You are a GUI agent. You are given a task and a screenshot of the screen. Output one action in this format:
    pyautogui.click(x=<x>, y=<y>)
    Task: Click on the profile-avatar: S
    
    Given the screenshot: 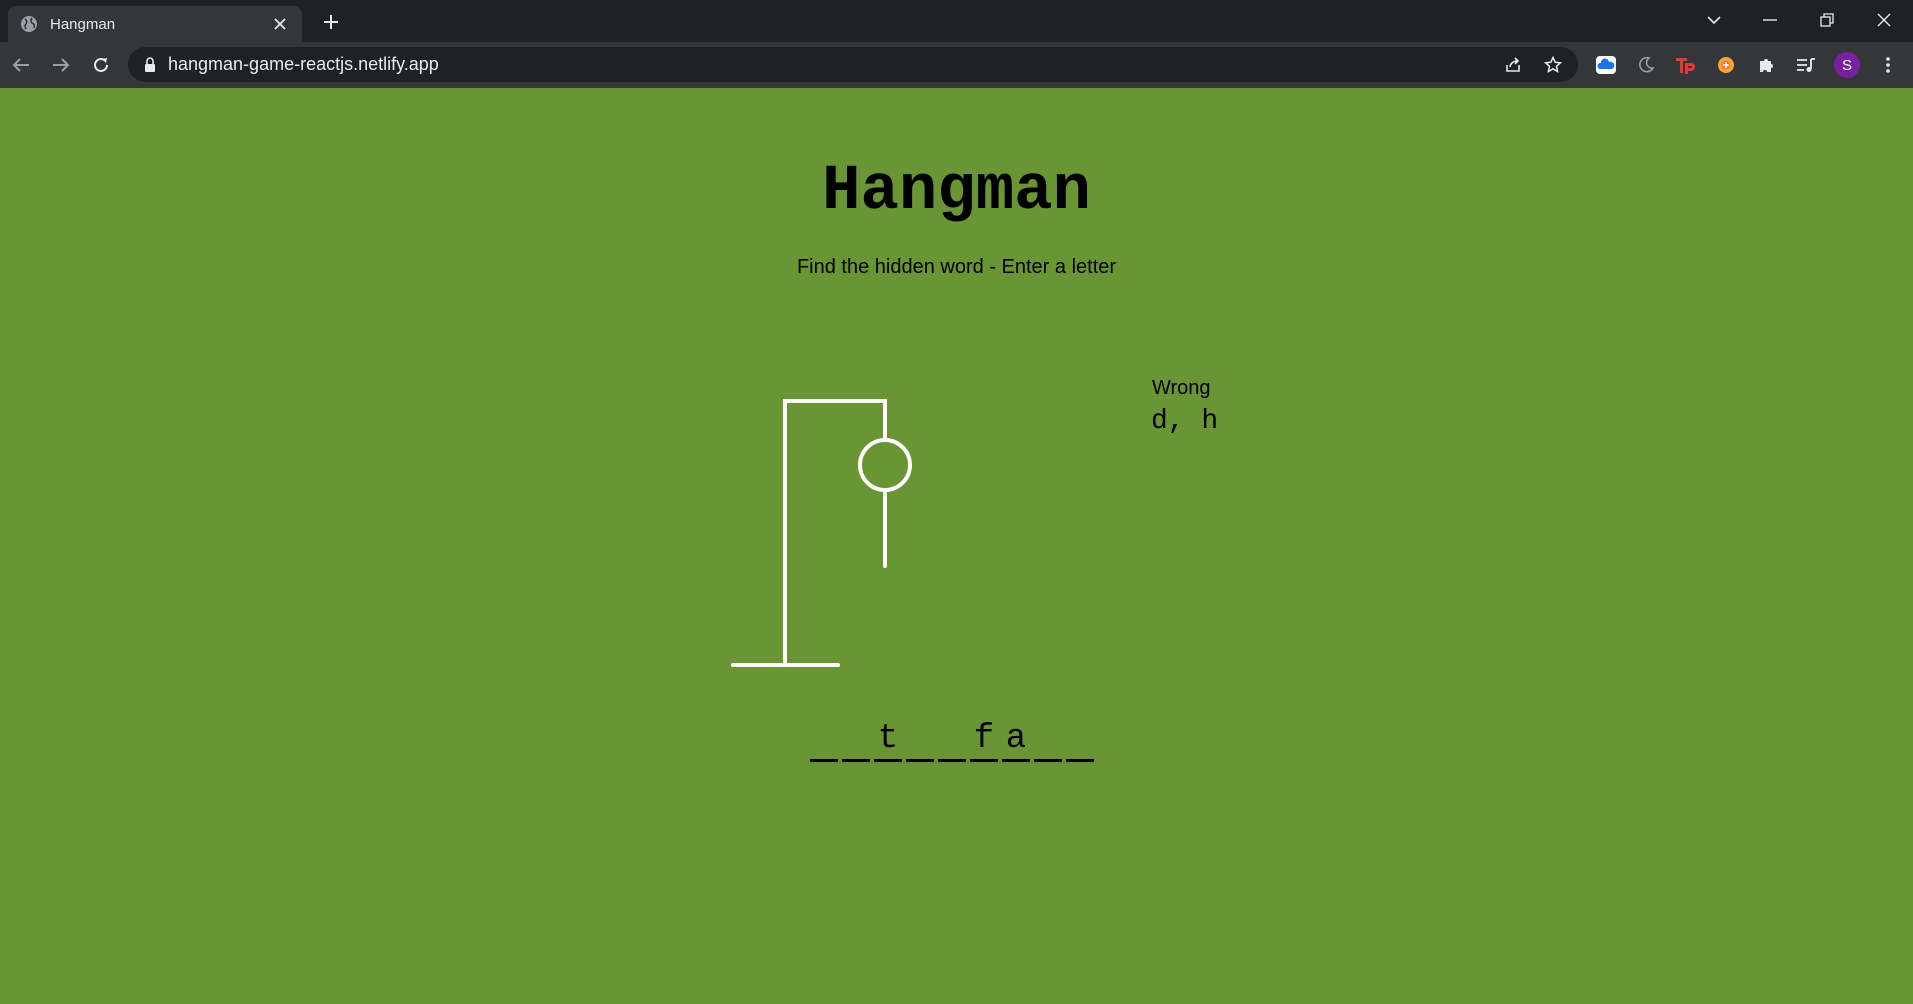 What is the action you would take?
    pyautogui.click(x=1847, y=65)
    